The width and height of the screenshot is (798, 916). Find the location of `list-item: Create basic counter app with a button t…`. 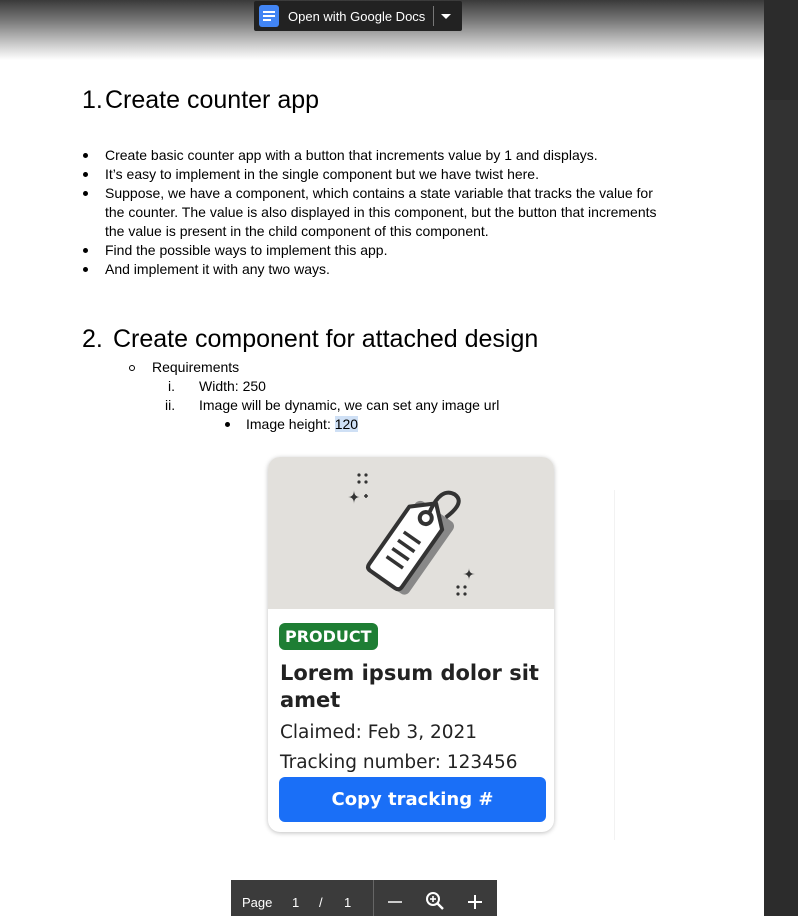

list-item: Create basic counter app with a button t… is located at coordinates (382, 155).